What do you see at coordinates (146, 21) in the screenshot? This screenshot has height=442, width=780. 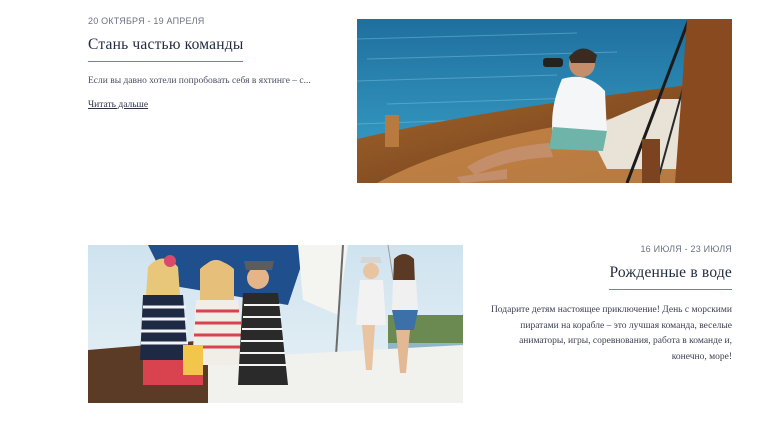 I see `event-date: 20 ОКТЯБРЯ - 19 АПРЕЛЯ` at bounding box center [146, 21].